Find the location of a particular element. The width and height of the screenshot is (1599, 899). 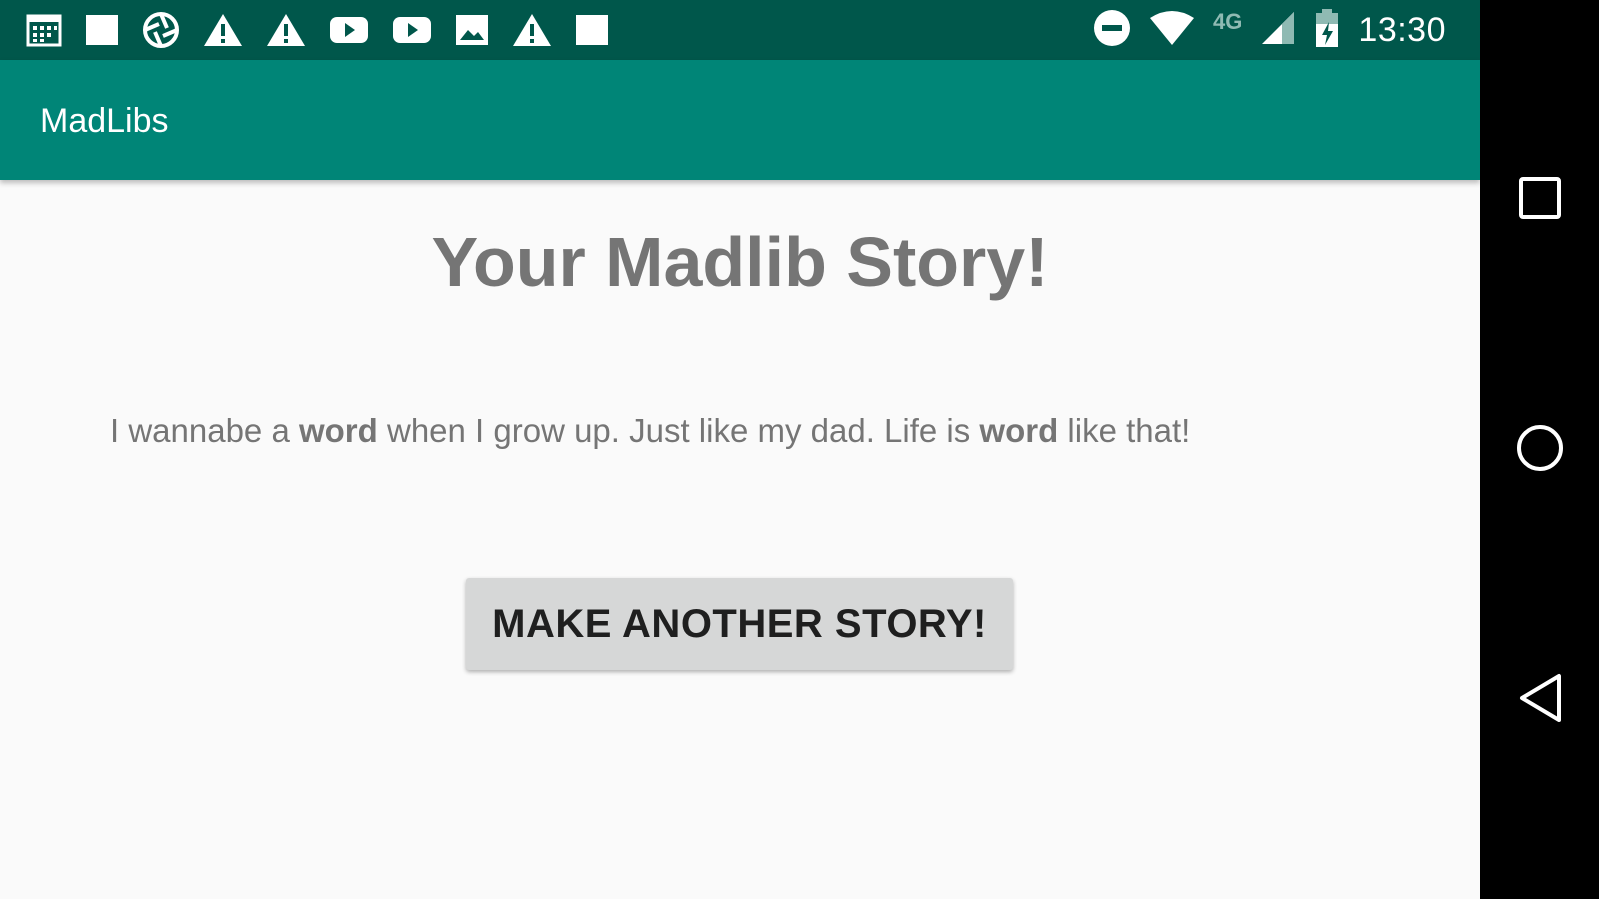

home-icon is located at coordinates (1540, 450).